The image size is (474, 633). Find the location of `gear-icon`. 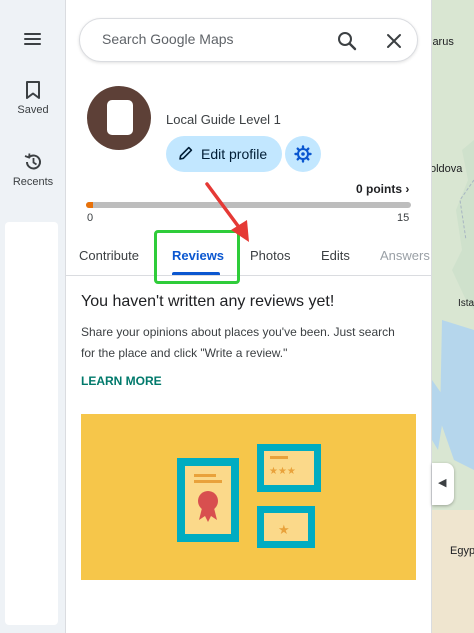

gear-icon is located at coordinates (303, 154).